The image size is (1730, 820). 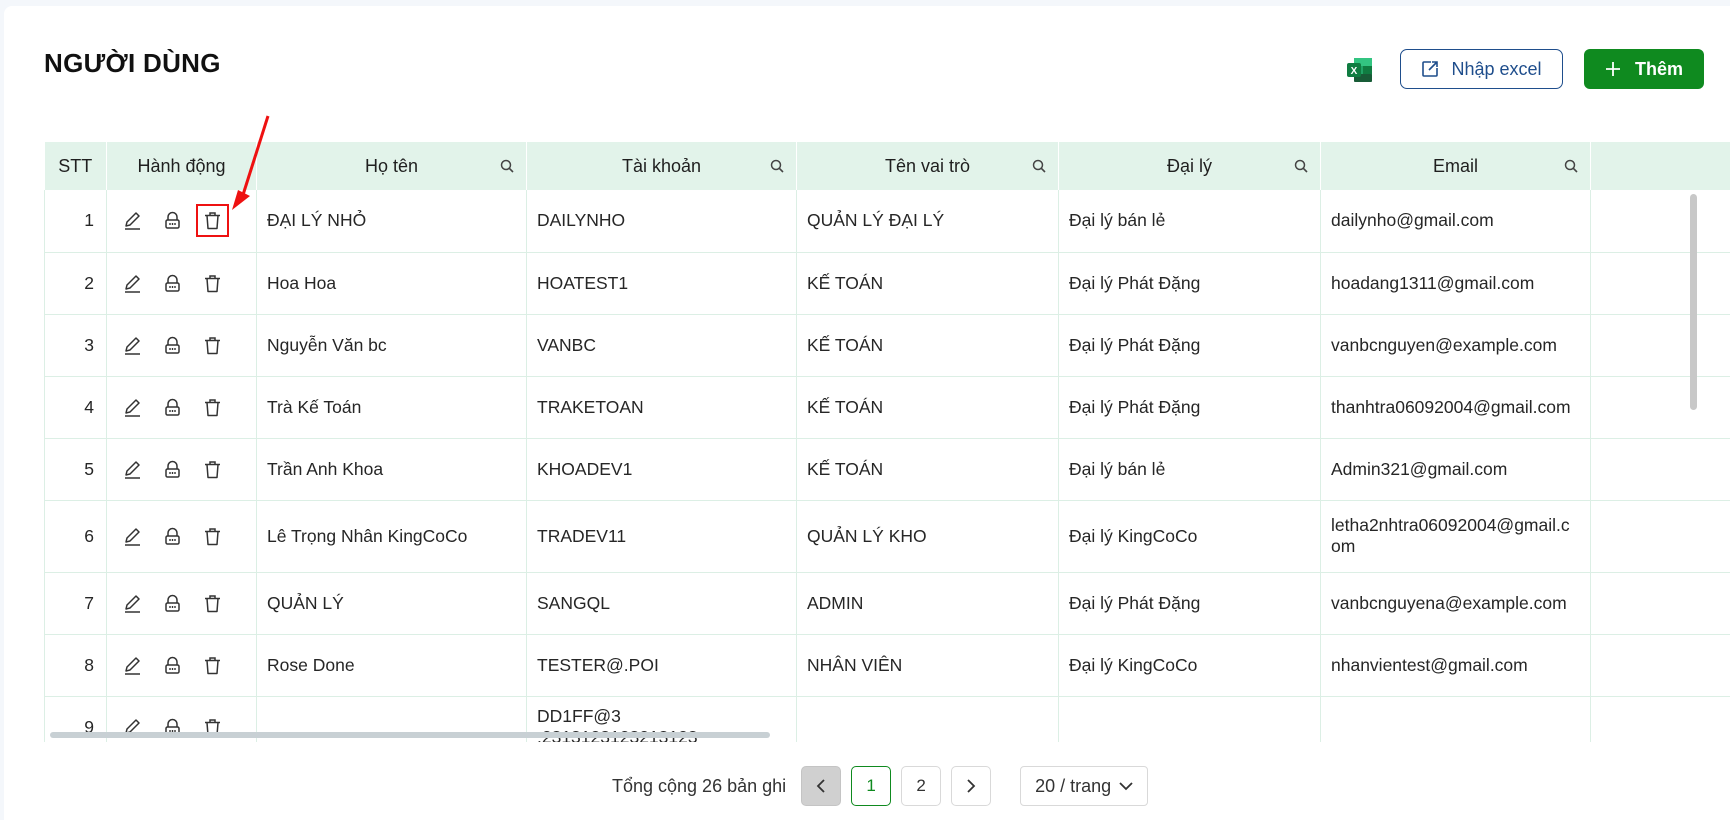 I want to click on import-excel-button: Nhập excel, so click(x=1481, y=69).